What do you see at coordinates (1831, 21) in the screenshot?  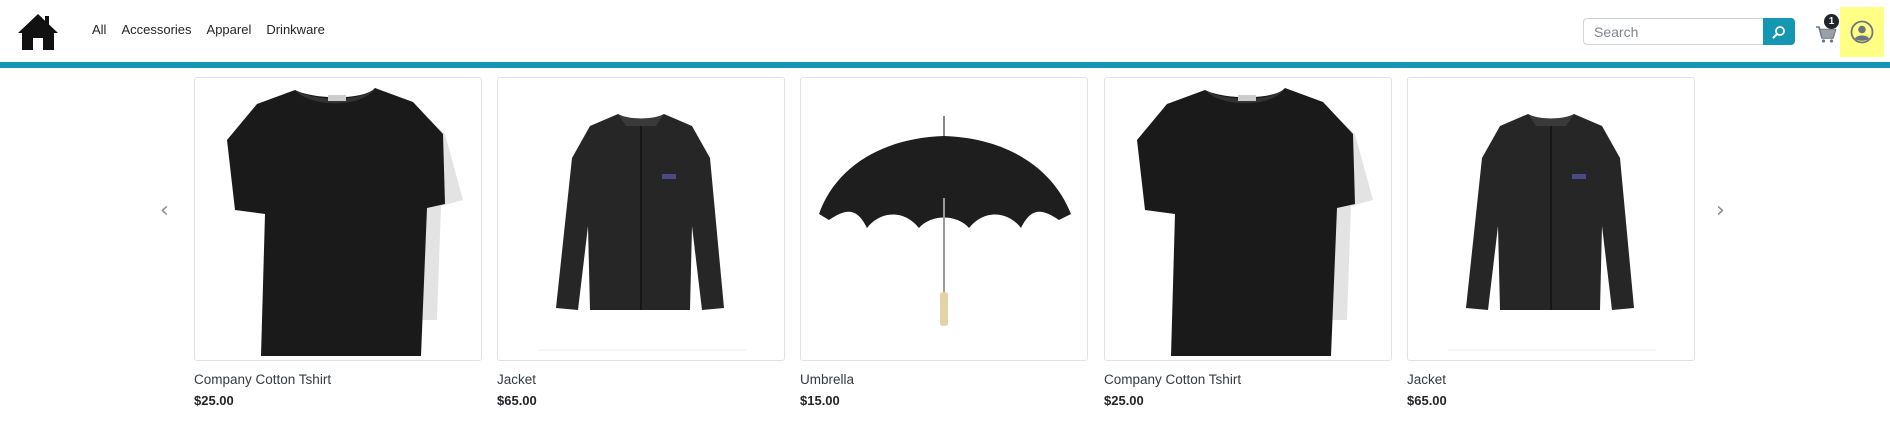 I see `cart-count-badge: 1` at bounding box center [1831, 21].